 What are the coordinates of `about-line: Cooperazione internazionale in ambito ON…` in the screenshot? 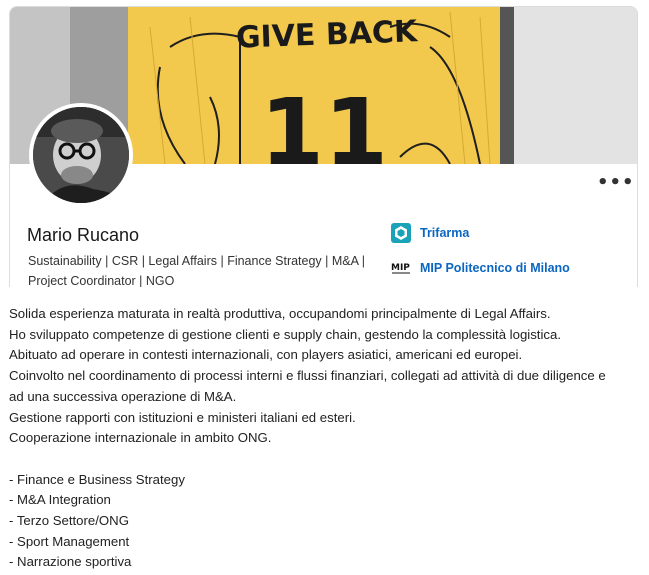 It's located at (140, 438).